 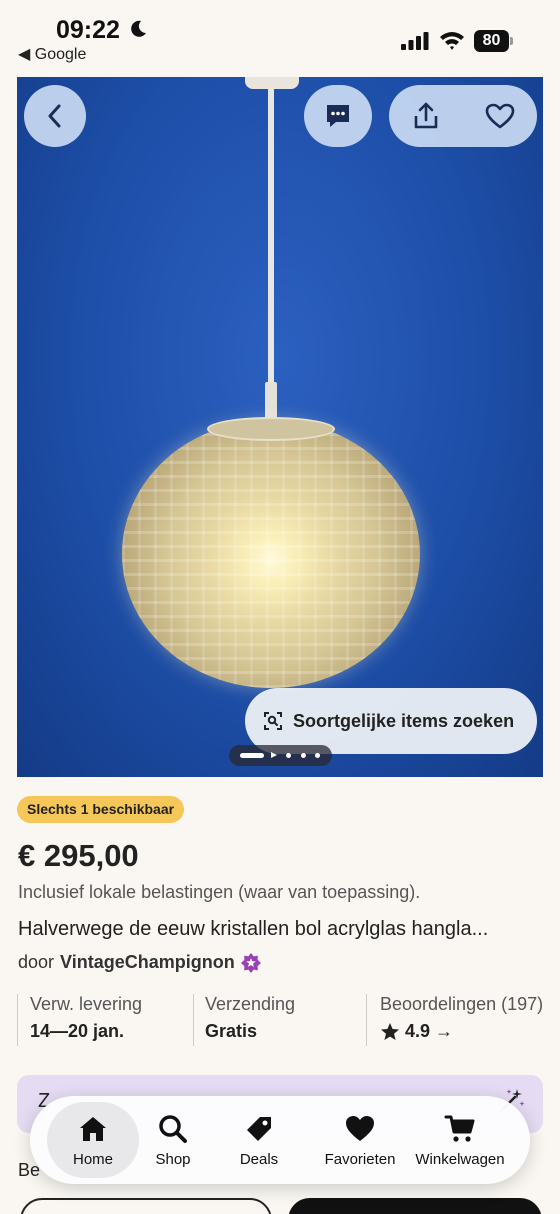 I want to click on battery-indicator: 80, so click(x=494, y=41).